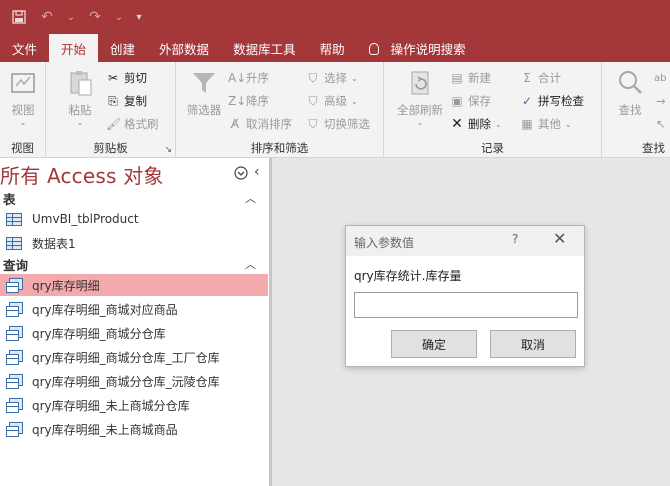 The height and width of the screenshot is (486, 670). I want to click on nav-item-query: qry库存明细_未上商城分仓库, so click(134, 405).